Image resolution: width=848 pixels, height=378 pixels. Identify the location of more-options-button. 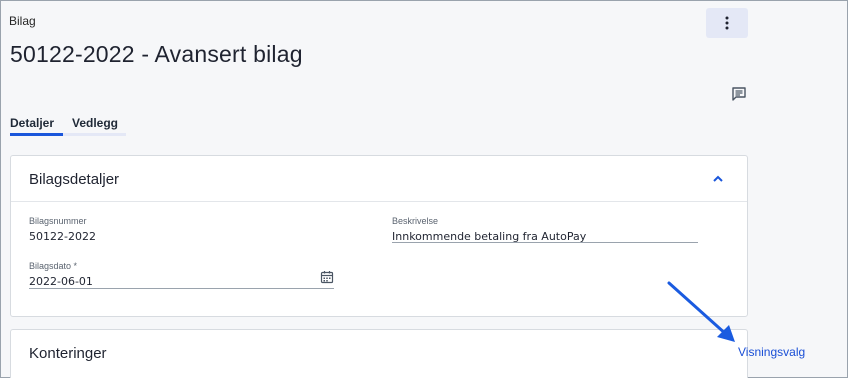
(727, 23).